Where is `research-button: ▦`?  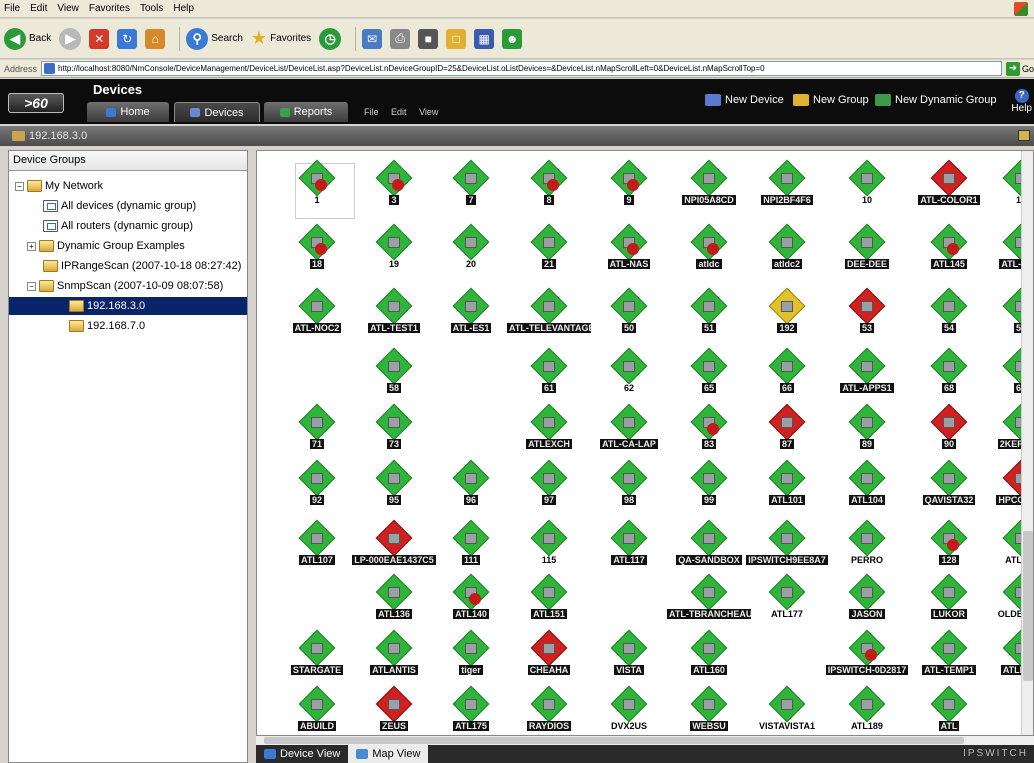
research-button: ▦ is located at coordinates (484, 38).